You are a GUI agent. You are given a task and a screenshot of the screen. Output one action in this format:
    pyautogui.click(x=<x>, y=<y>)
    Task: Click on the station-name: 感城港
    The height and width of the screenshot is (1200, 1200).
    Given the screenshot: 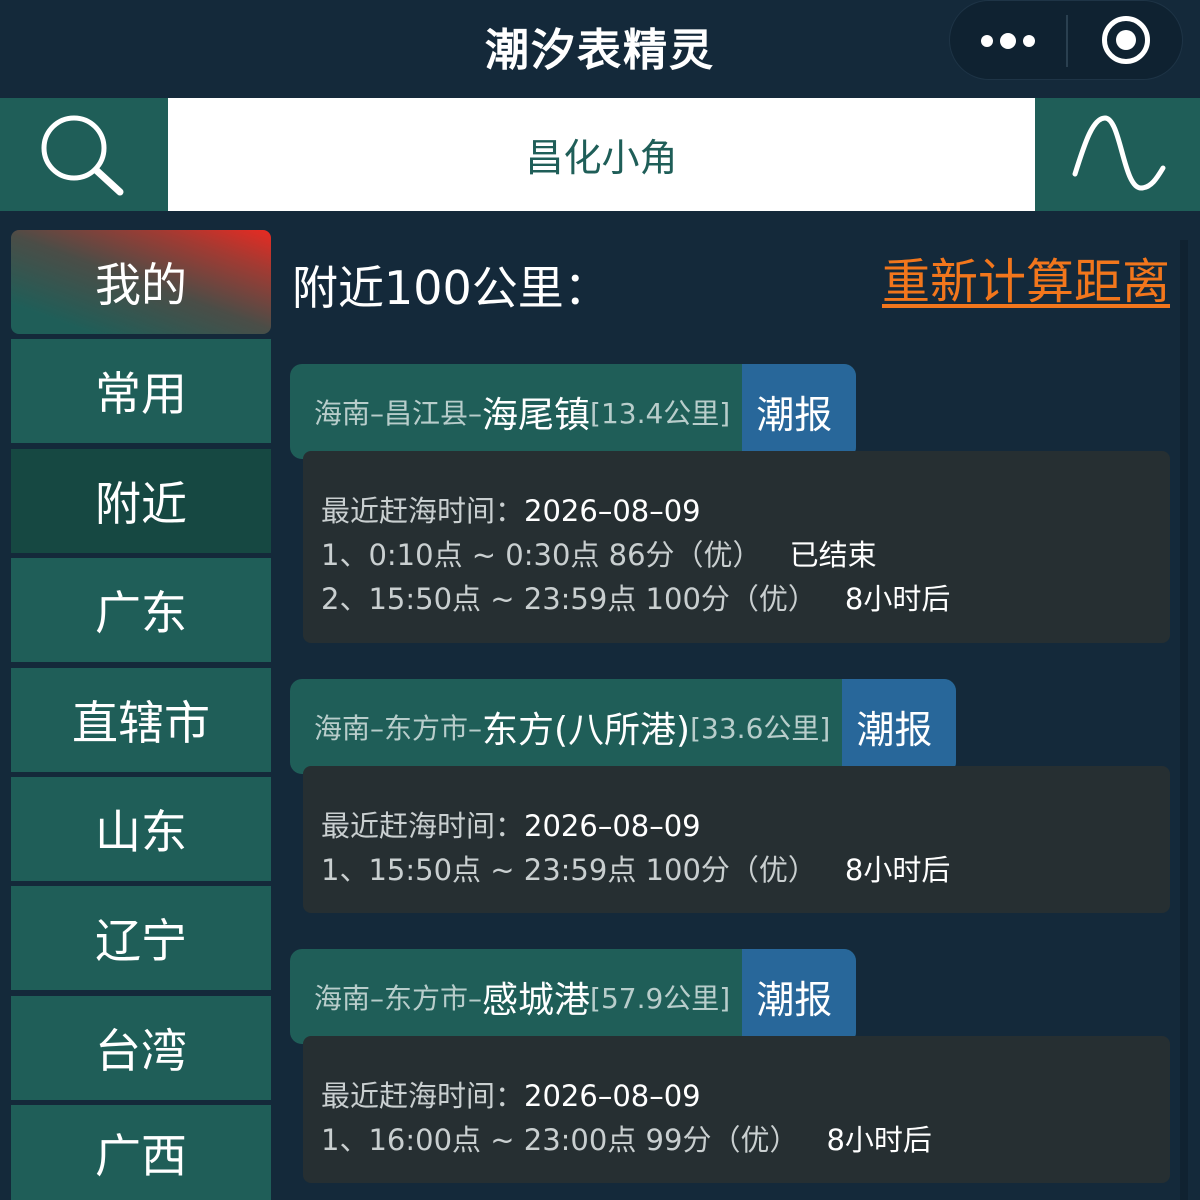 What is the action you would take?
    pyautogui.click(x=536, y=1000)
    